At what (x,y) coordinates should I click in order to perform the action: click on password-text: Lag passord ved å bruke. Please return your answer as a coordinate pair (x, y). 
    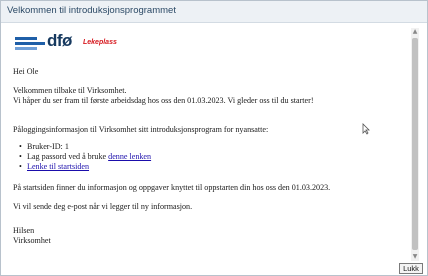
    Looking at the image, I should click on (68, 156).